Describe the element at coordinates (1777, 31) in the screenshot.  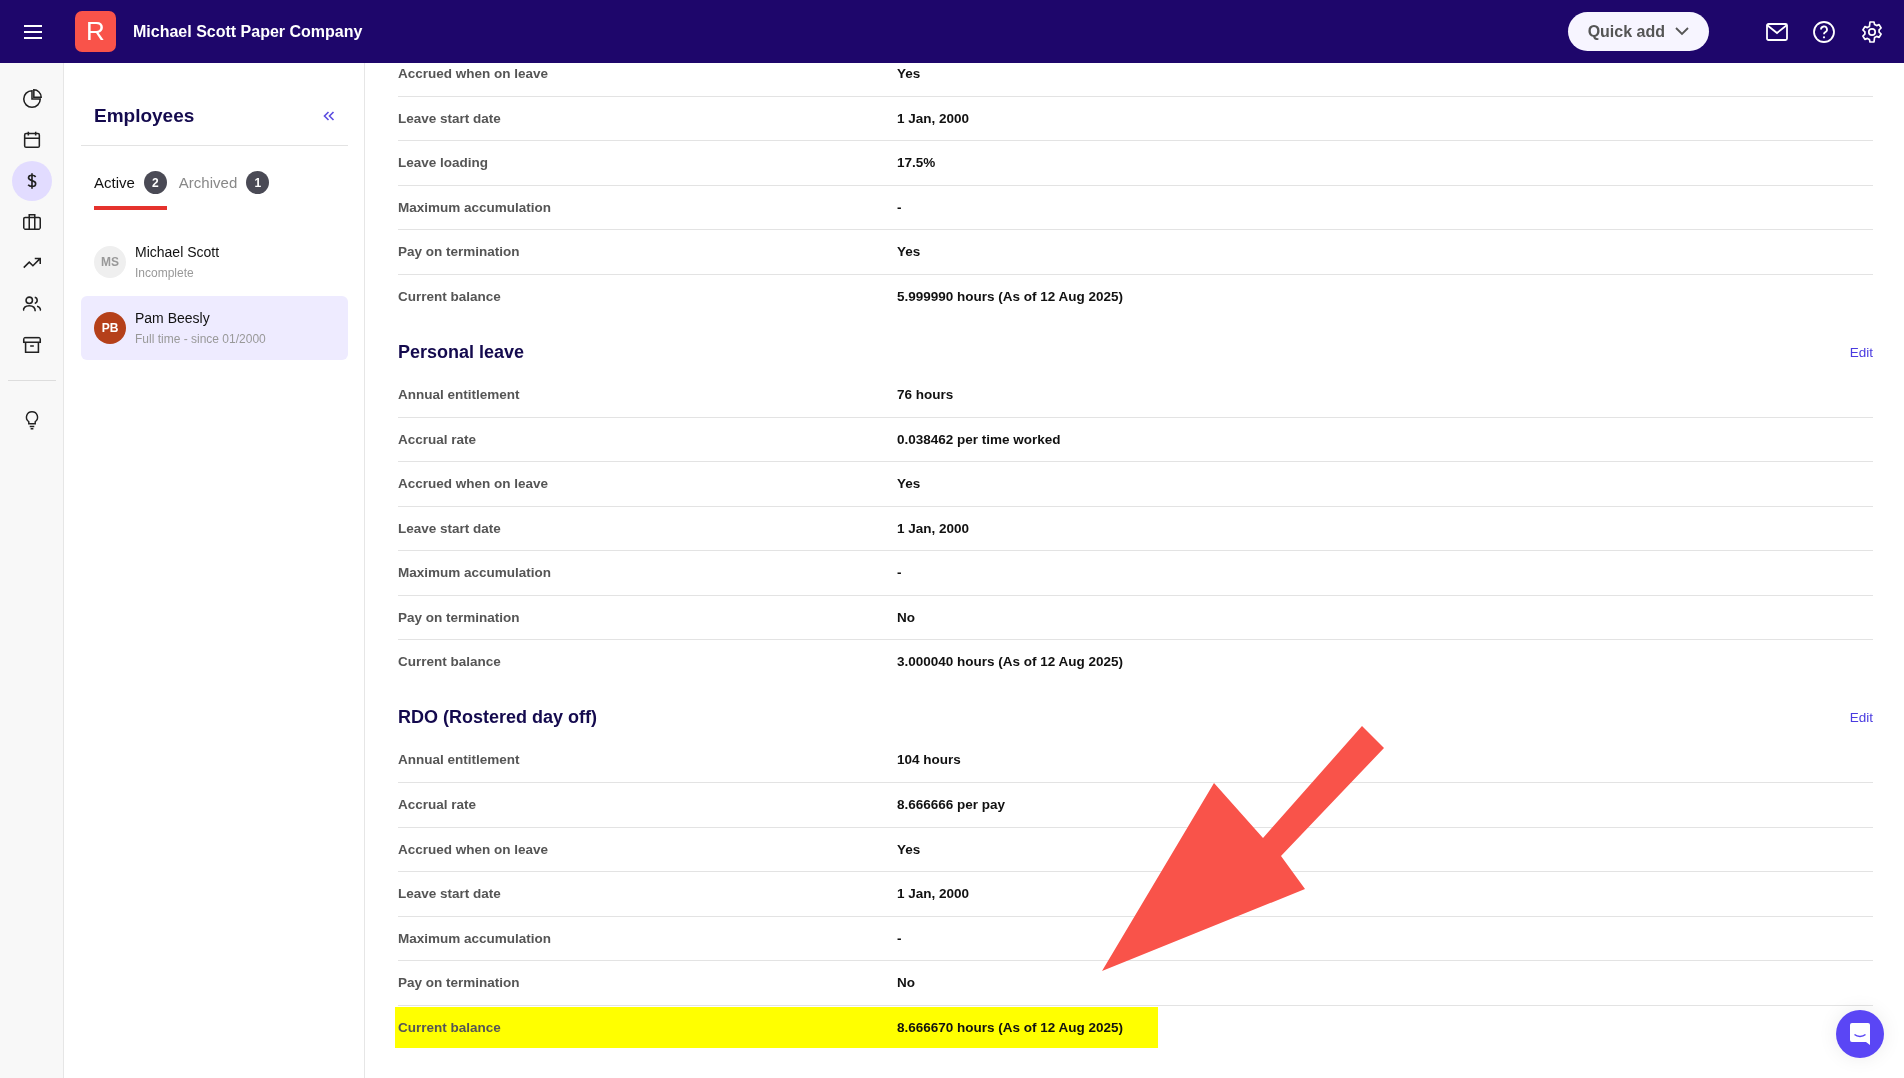
I see `mail-icon` at that location.